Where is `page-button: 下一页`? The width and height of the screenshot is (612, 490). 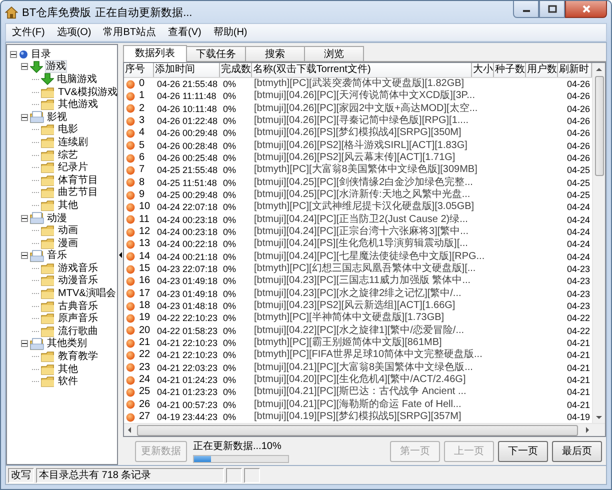
page-button: 下一页 is located at coordinates (523, 451).